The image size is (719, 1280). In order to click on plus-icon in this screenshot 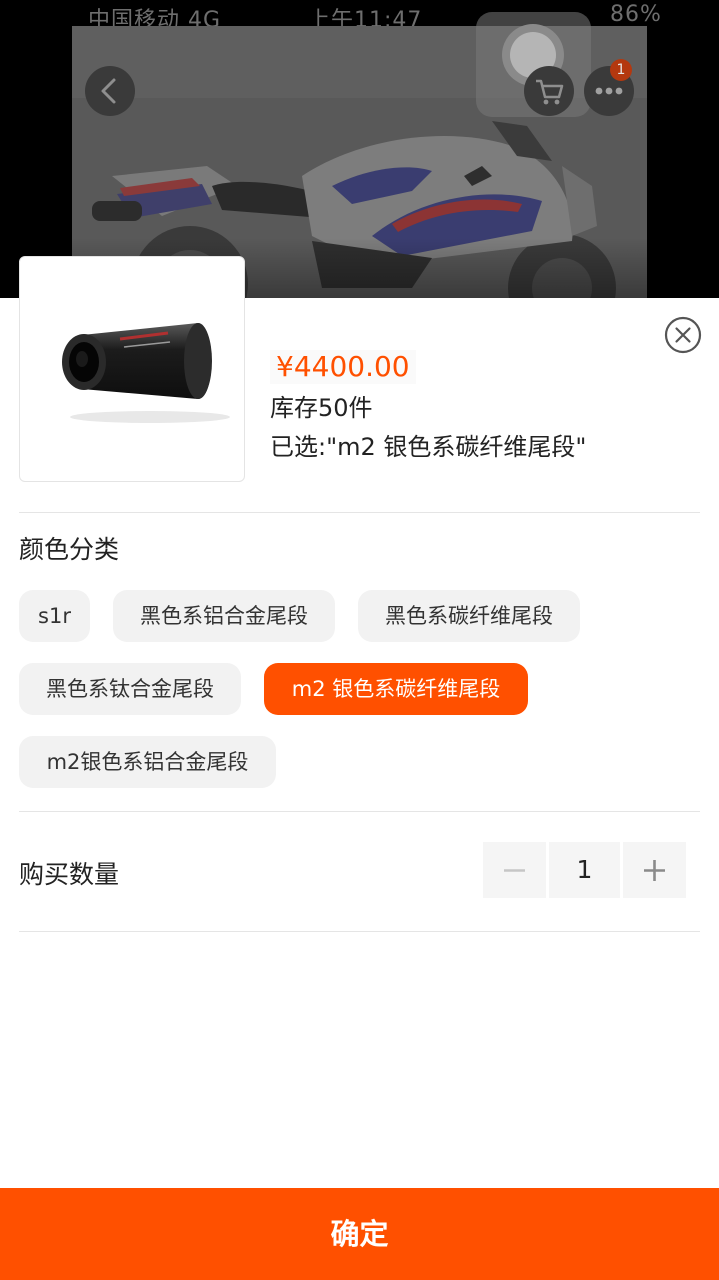, I will do `click(654, 870)`.